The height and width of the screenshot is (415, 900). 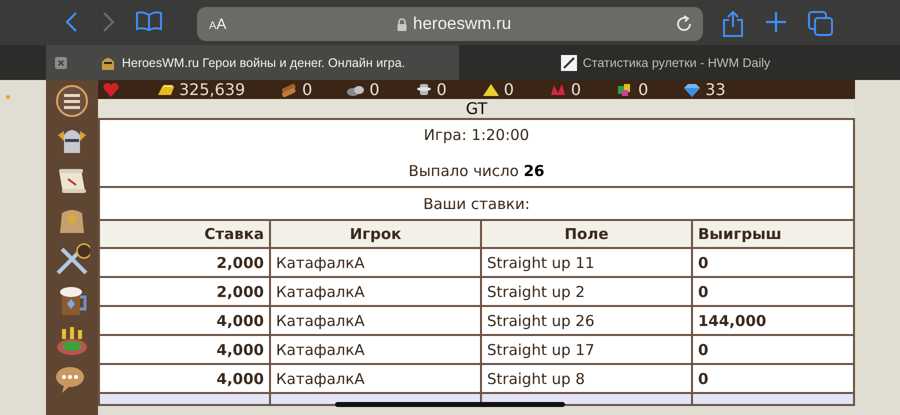 What do you see at coordinates (773, 320) in the screenshot?
I see `table-cell: 144,000` at bounding box center [773, 320].